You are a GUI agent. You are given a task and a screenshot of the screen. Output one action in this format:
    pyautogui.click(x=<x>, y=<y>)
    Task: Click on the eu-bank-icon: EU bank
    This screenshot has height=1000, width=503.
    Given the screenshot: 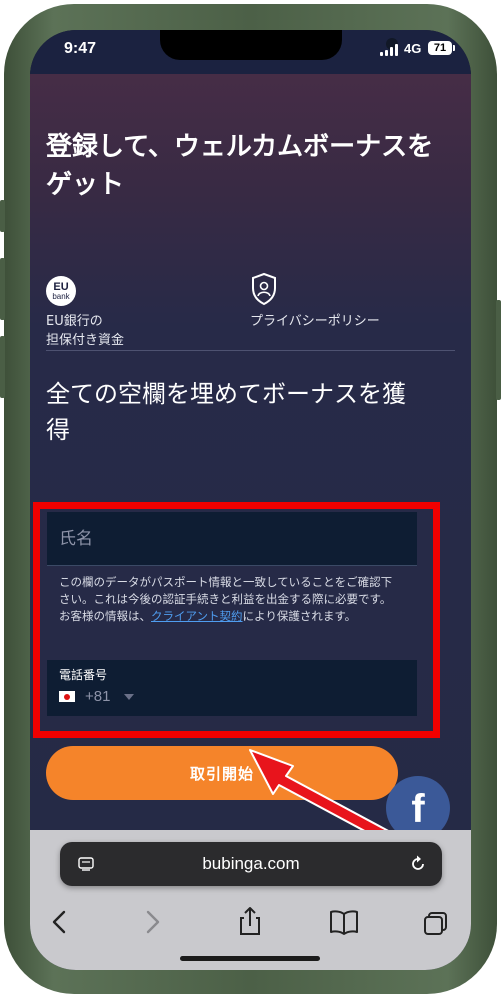 What is the action you would take?
    pyautogui.click(x=61, y=291)
    